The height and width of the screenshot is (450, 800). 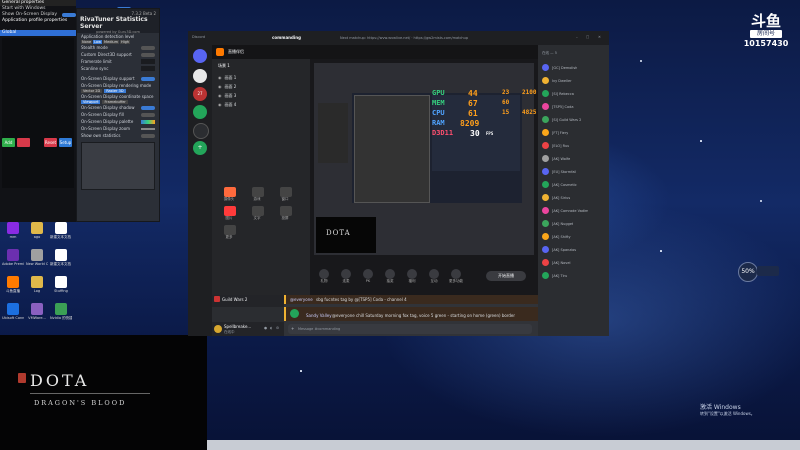 What do you see at coordinates (574, 210) in the screenshot?
I see `member-item: [AK] Comrade Vadim` at bounding box center [574, 210].